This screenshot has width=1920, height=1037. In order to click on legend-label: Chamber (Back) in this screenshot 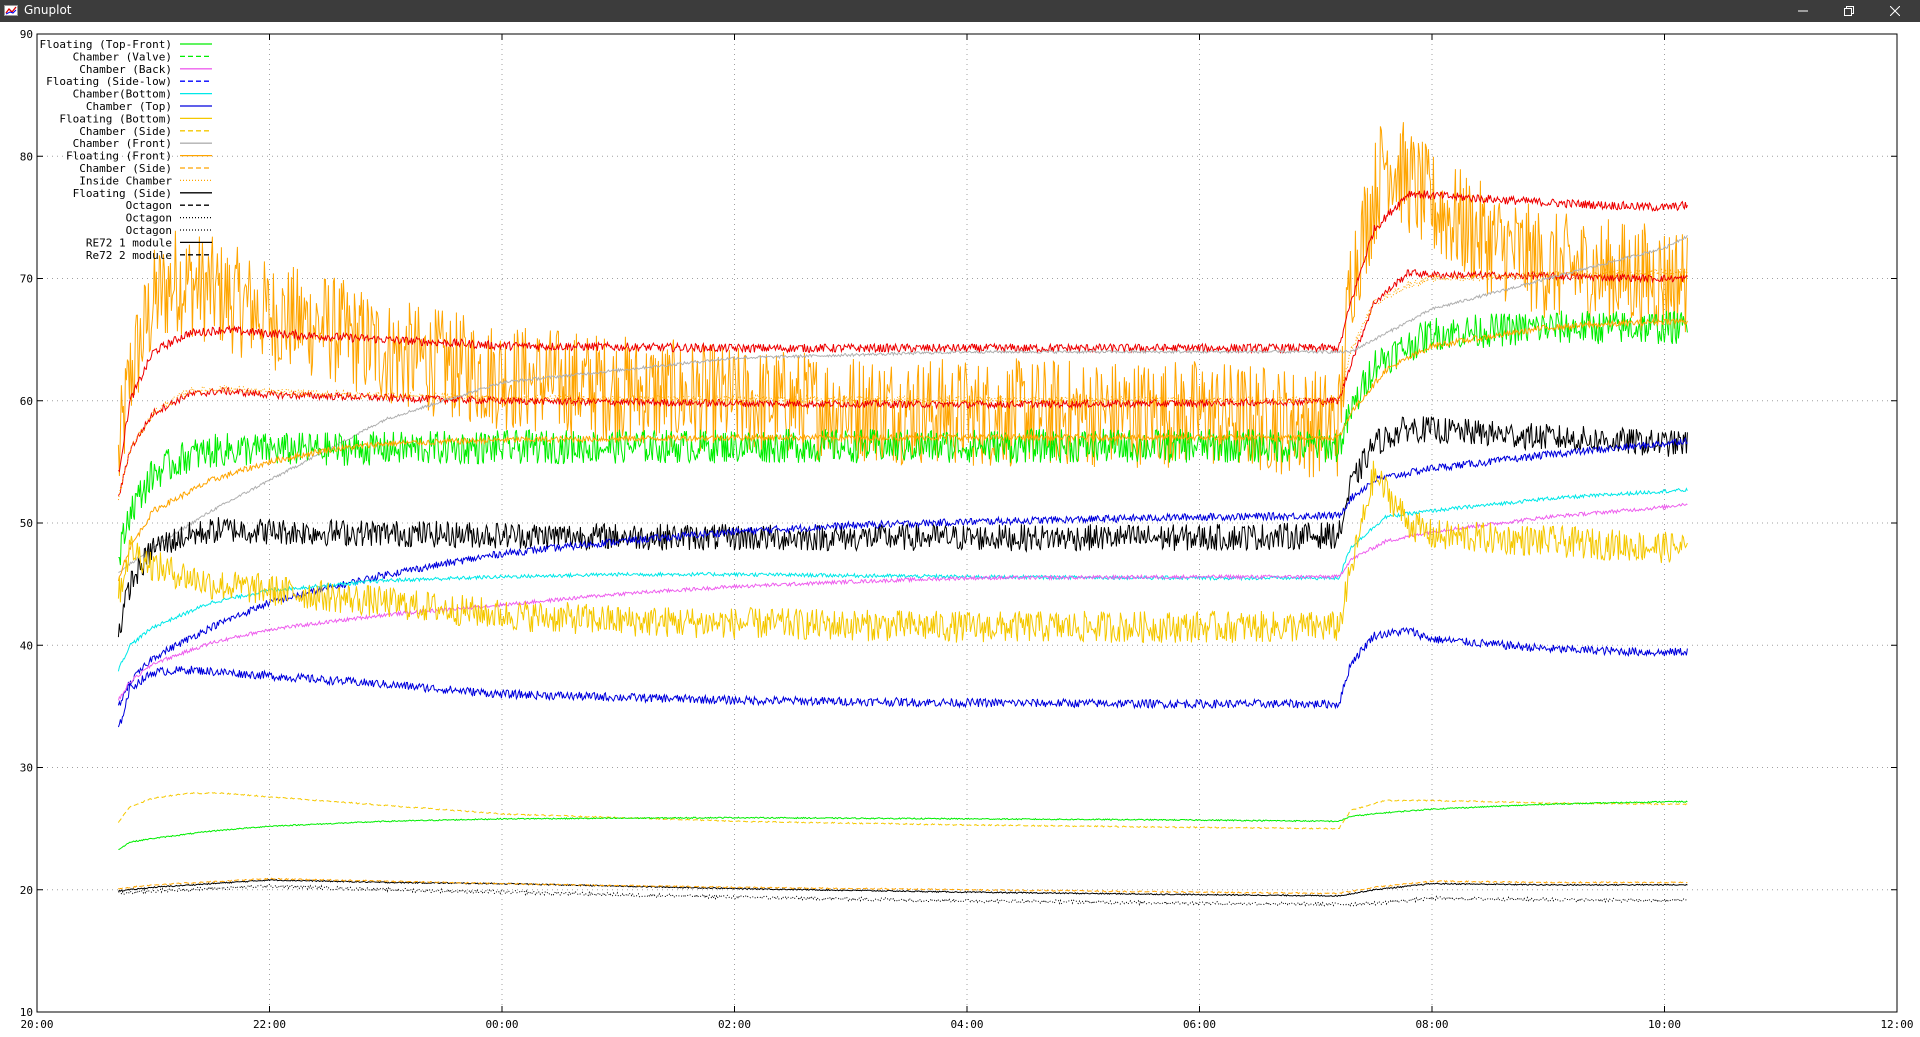, I will do `click(125, 69)`.